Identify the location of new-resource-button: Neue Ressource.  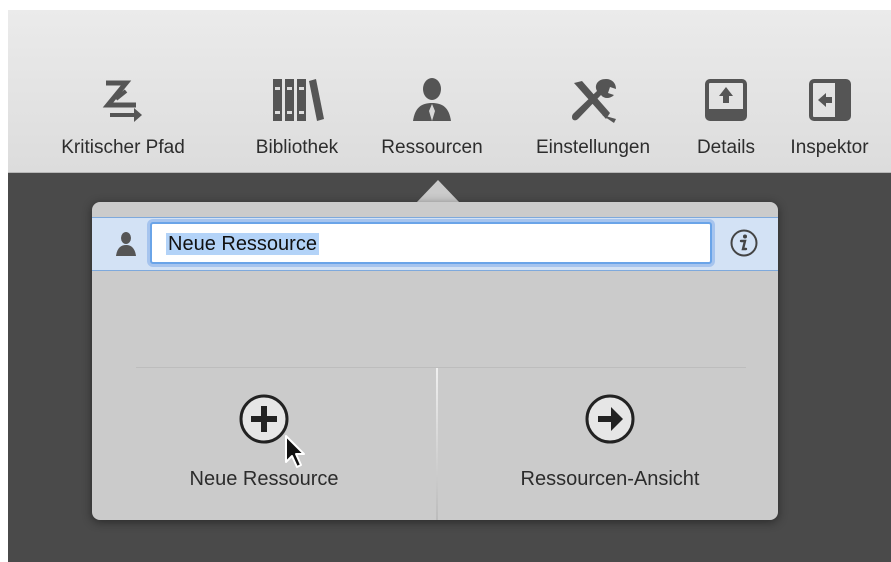
(264, 441).